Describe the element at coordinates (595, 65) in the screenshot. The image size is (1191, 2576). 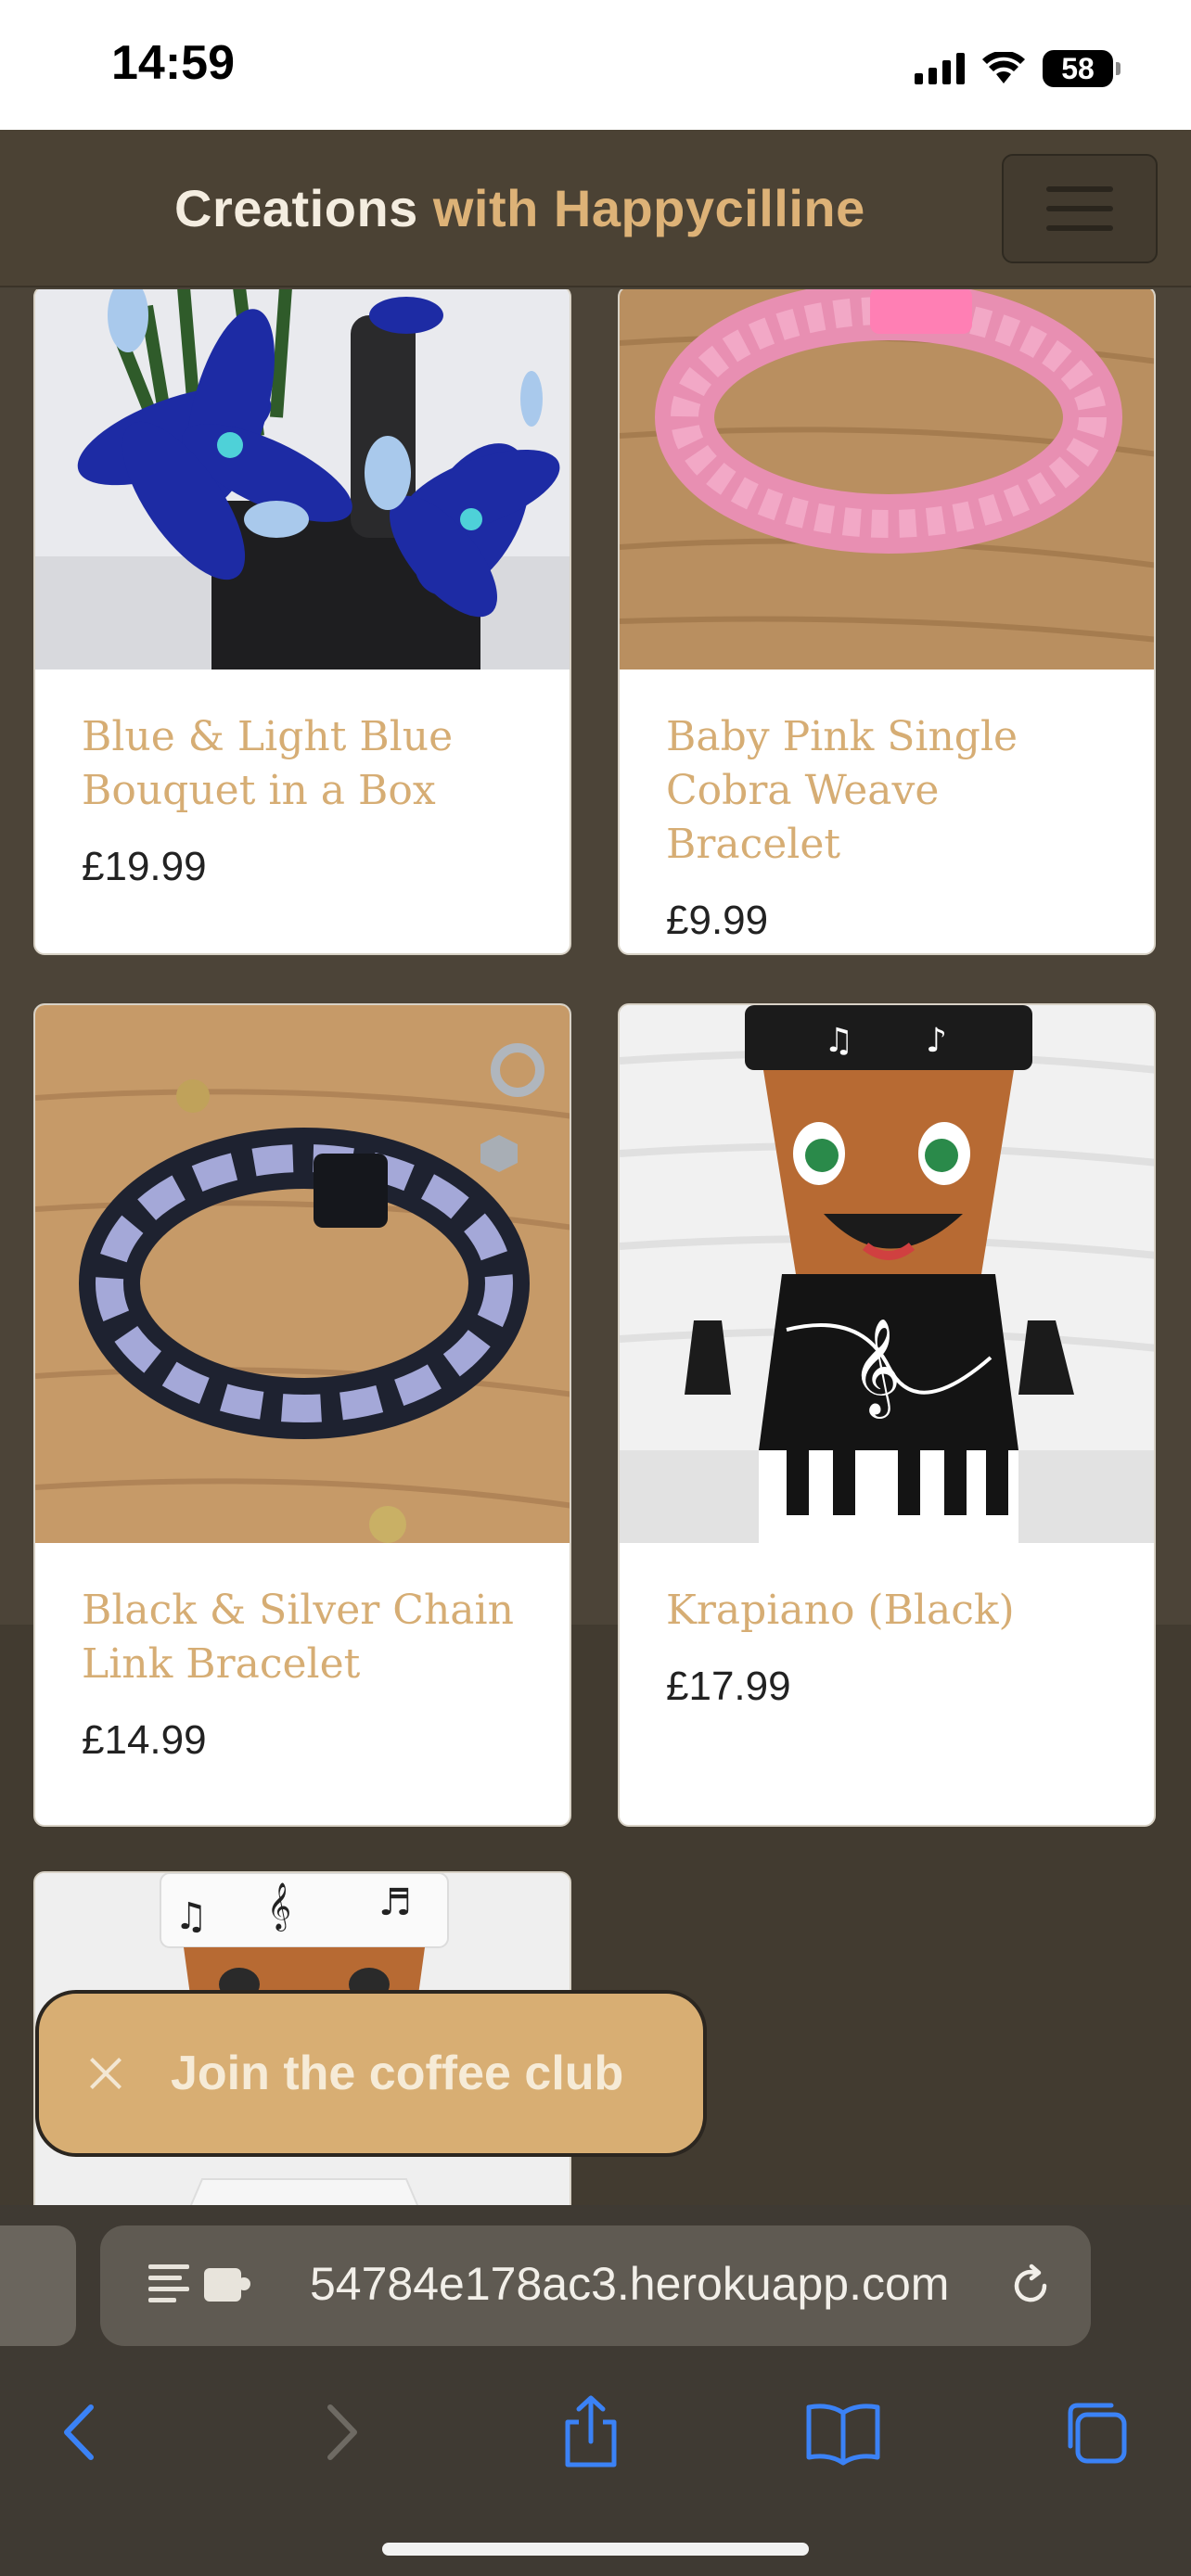
I see `status-bar: 14:59 58` at that location.